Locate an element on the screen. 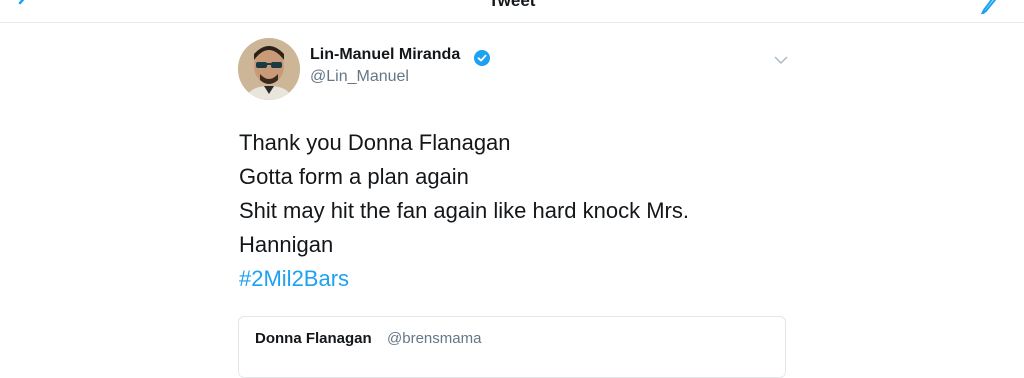 Image resolution: width=1024 pixels, height=378 pixels. hashtag-link: #2Mil2Bars is located at coordinates (464, 279).